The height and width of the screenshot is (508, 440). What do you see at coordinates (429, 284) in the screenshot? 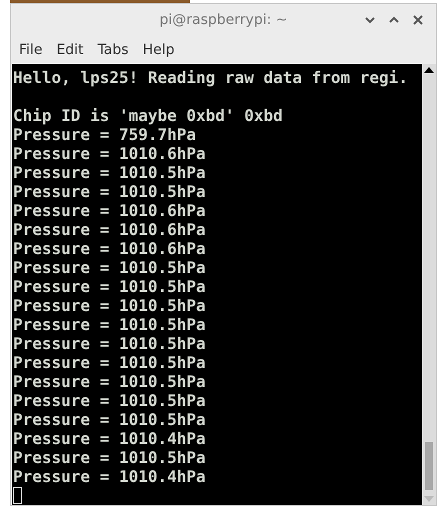
I see `scrollbar` at bounding box center [429, 284].